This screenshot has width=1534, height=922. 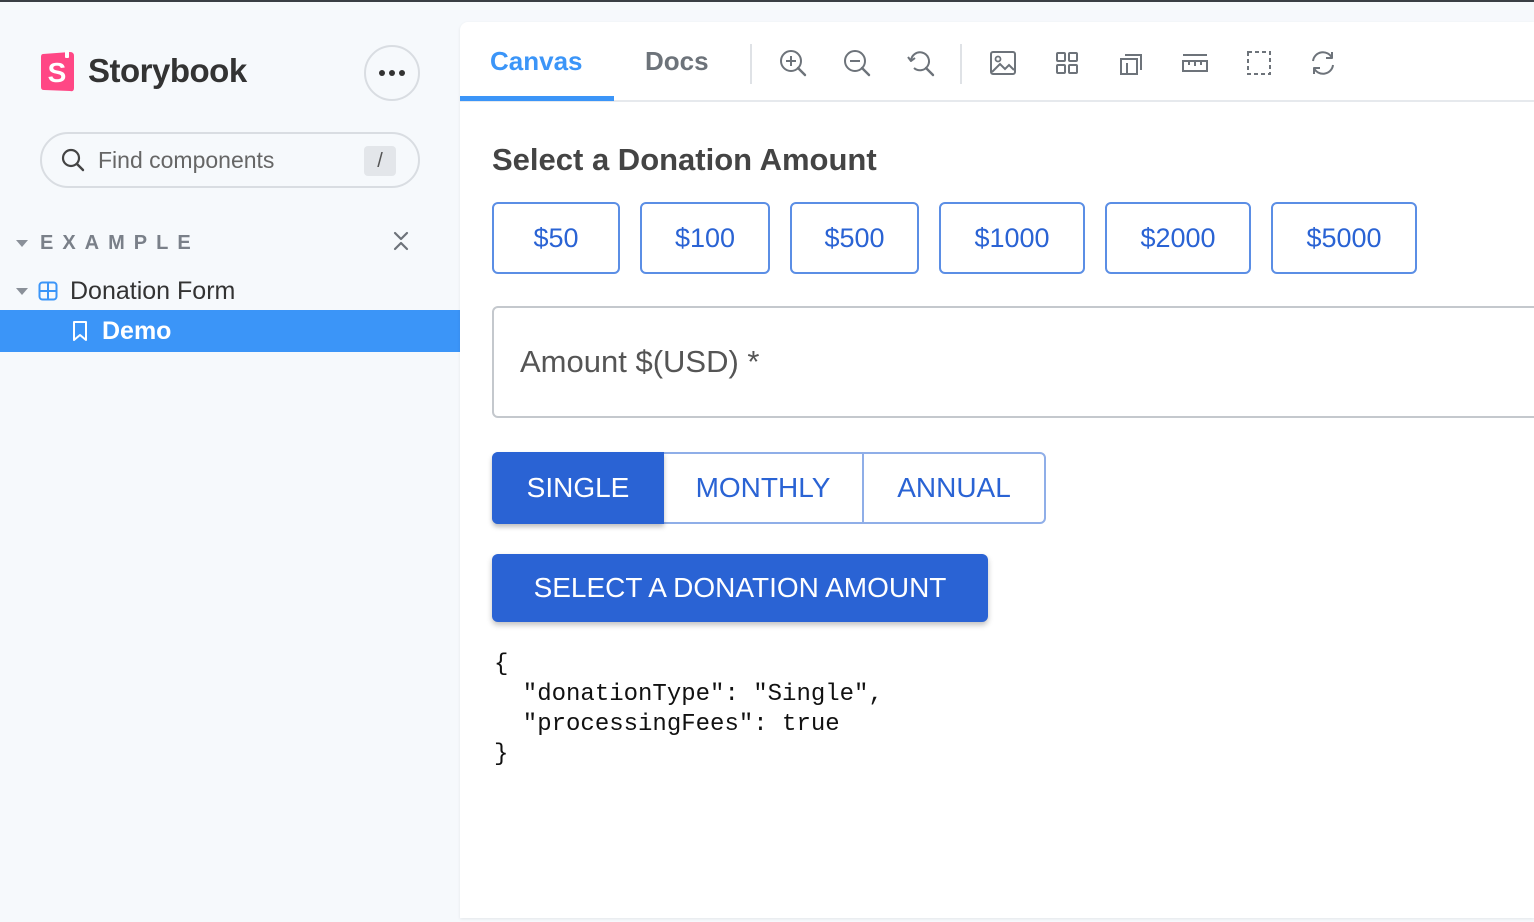 What do you see at coordinates (501, 664) in the screenshot?
I see `output-line: {` at bounding box center [501, 664].